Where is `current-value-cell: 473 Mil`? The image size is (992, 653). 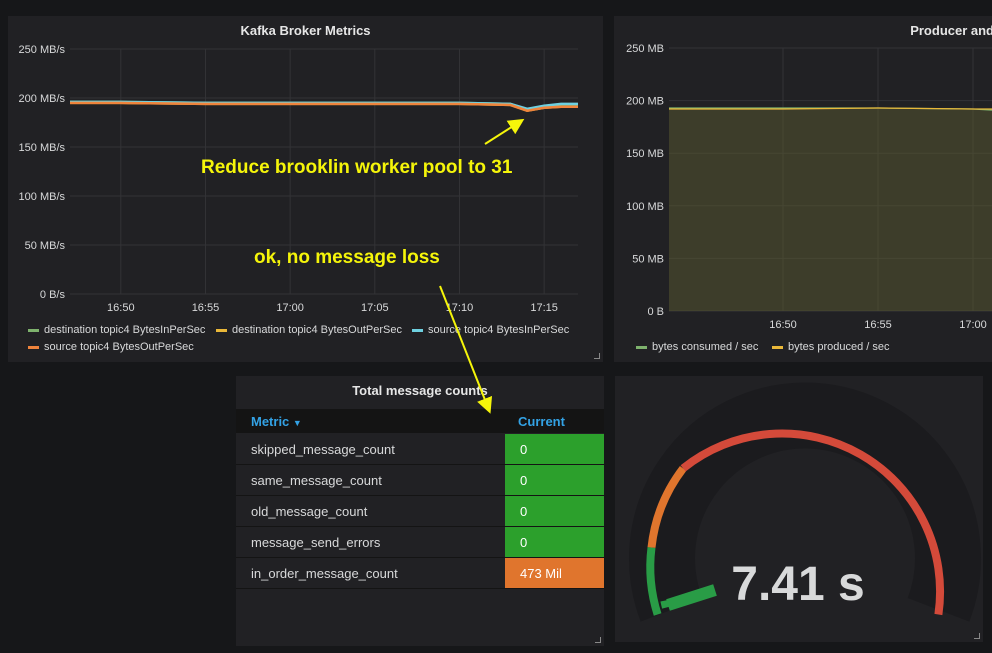 current-value-cell: 473 Mil is located at coordinates (554, 573).